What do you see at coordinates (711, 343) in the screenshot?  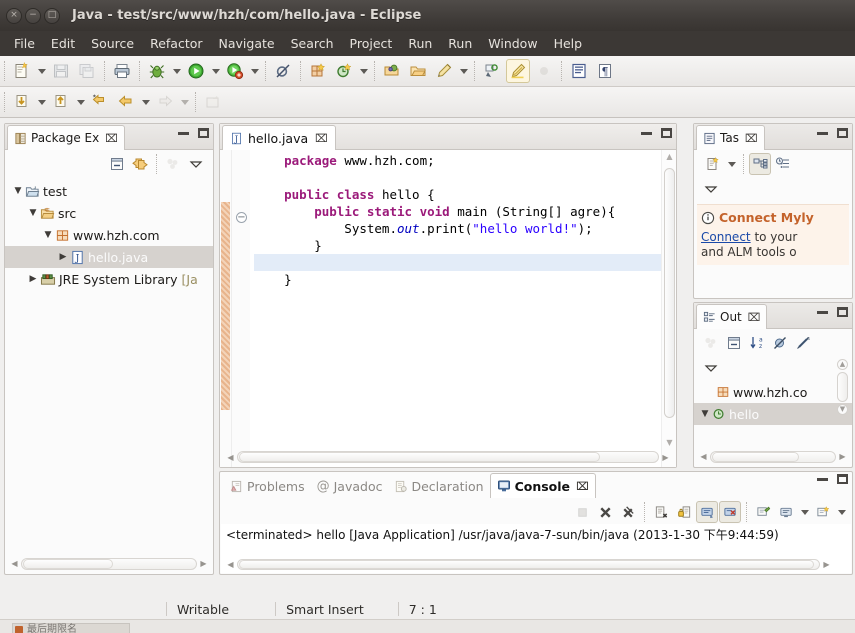 I see `focus-task-icon` at bounding box center [711, 343].